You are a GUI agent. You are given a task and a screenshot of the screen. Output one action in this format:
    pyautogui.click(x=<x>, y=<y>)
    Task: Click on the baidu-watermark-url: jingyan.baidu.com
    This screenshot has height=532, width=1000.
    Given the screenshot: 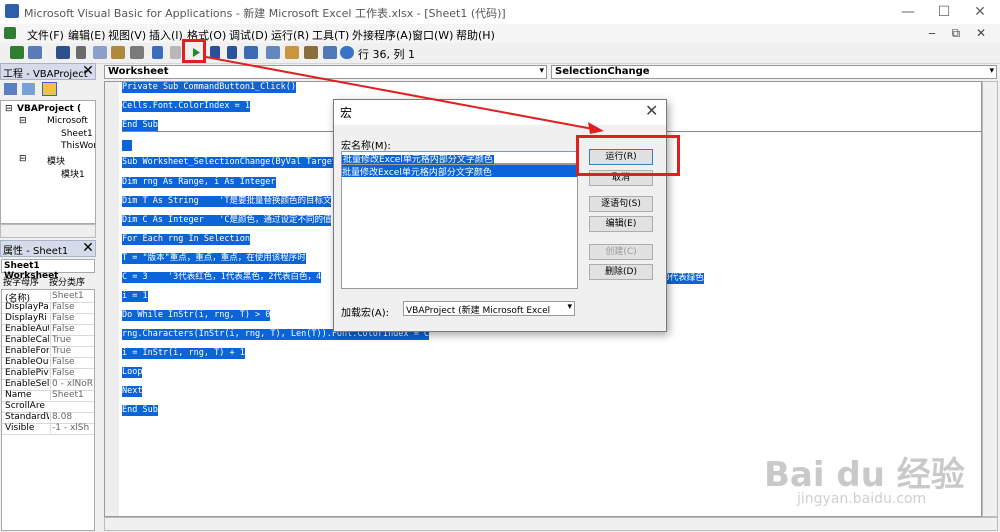 What is the action you would take?
    pyautogui.click(x=862, y=499)
    